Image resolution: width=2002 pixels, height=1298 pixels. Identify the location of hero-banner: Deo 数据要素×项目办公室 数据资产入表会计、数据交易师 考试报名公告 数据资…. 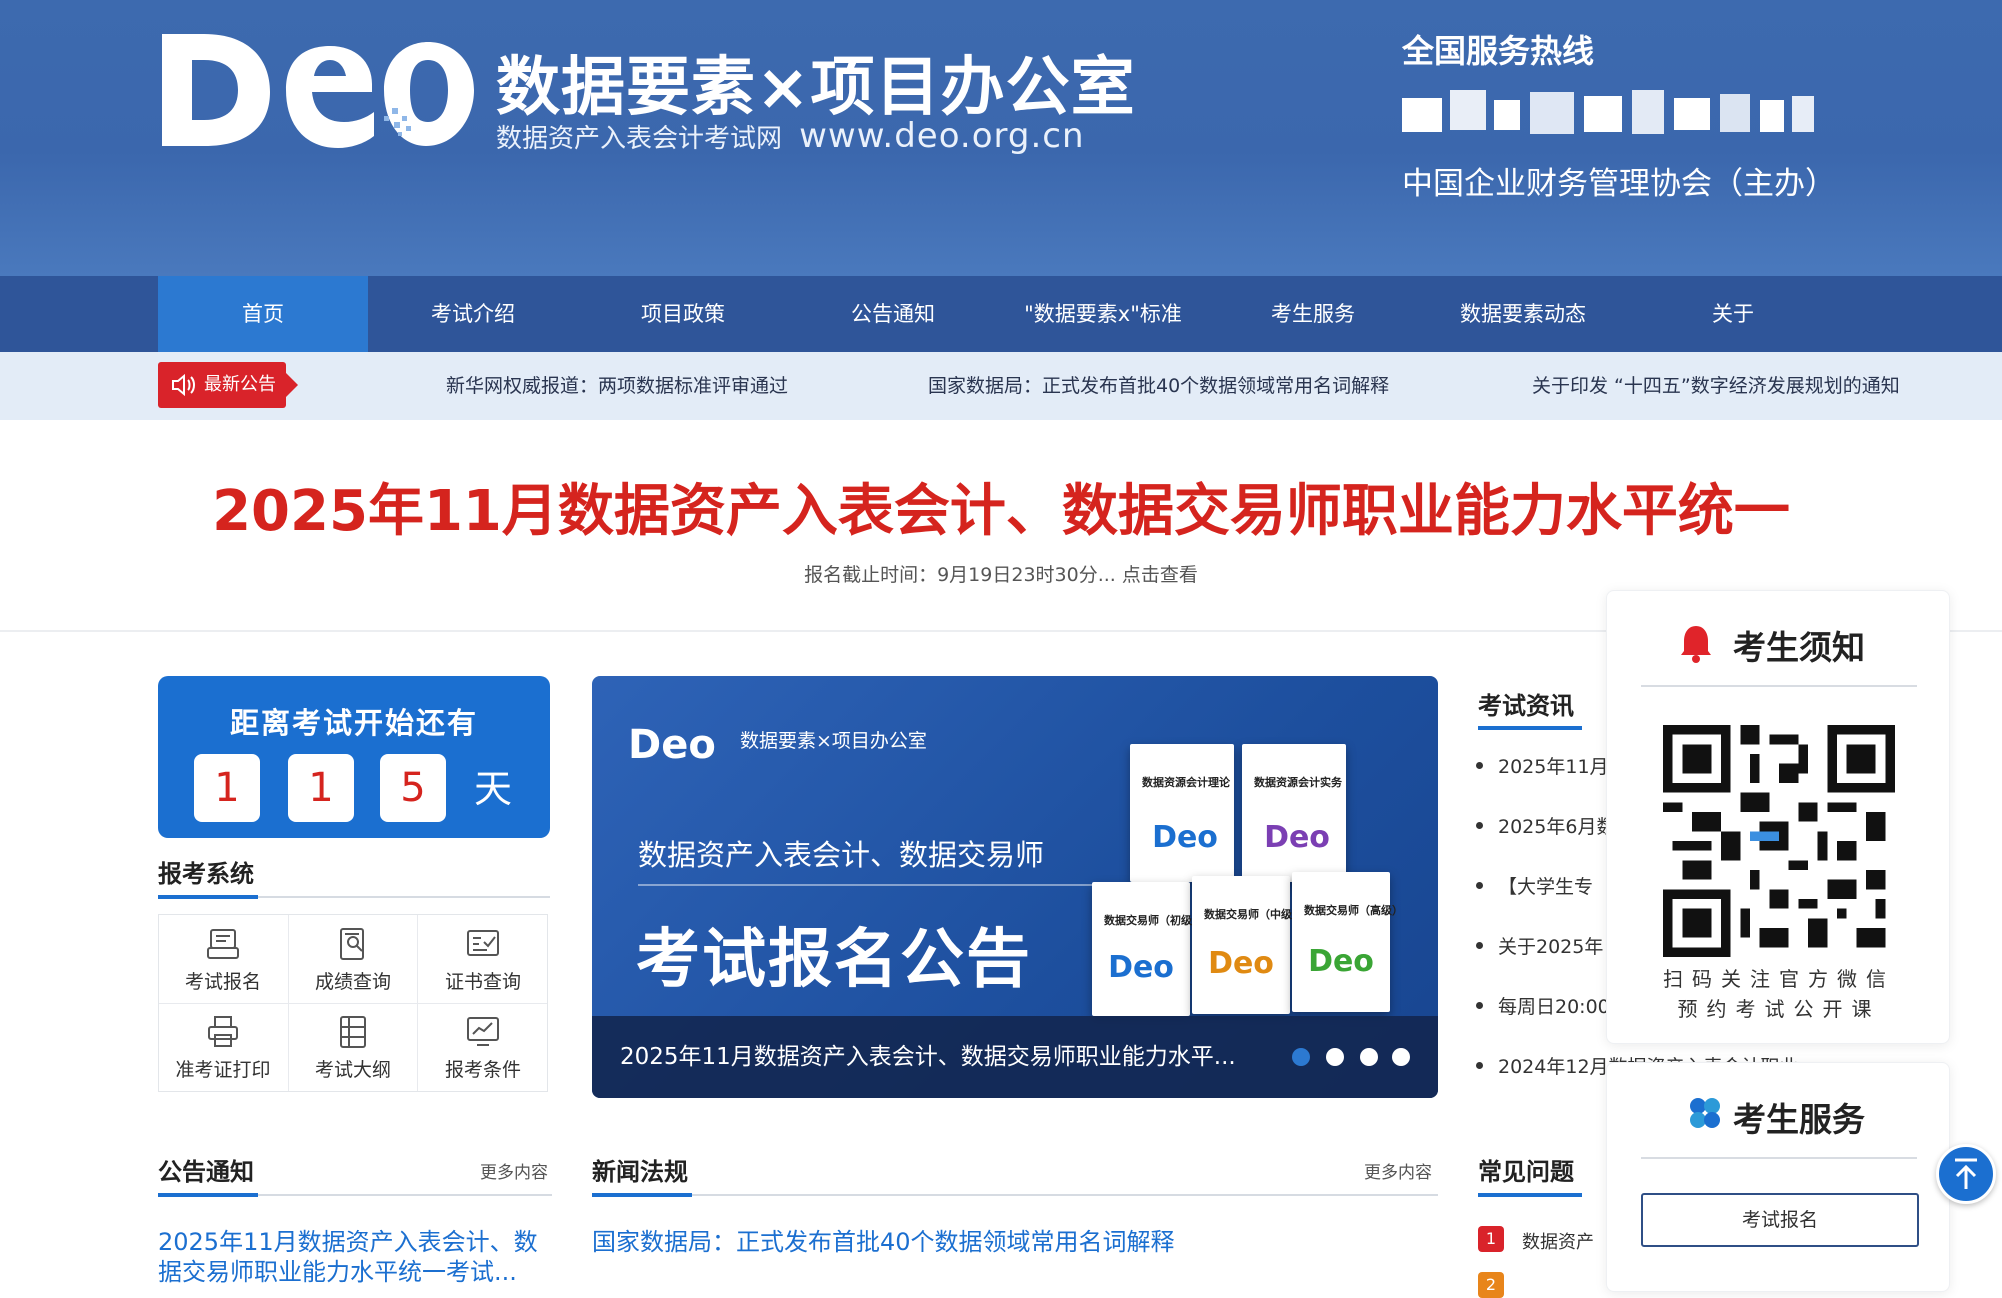
(1015, 887).